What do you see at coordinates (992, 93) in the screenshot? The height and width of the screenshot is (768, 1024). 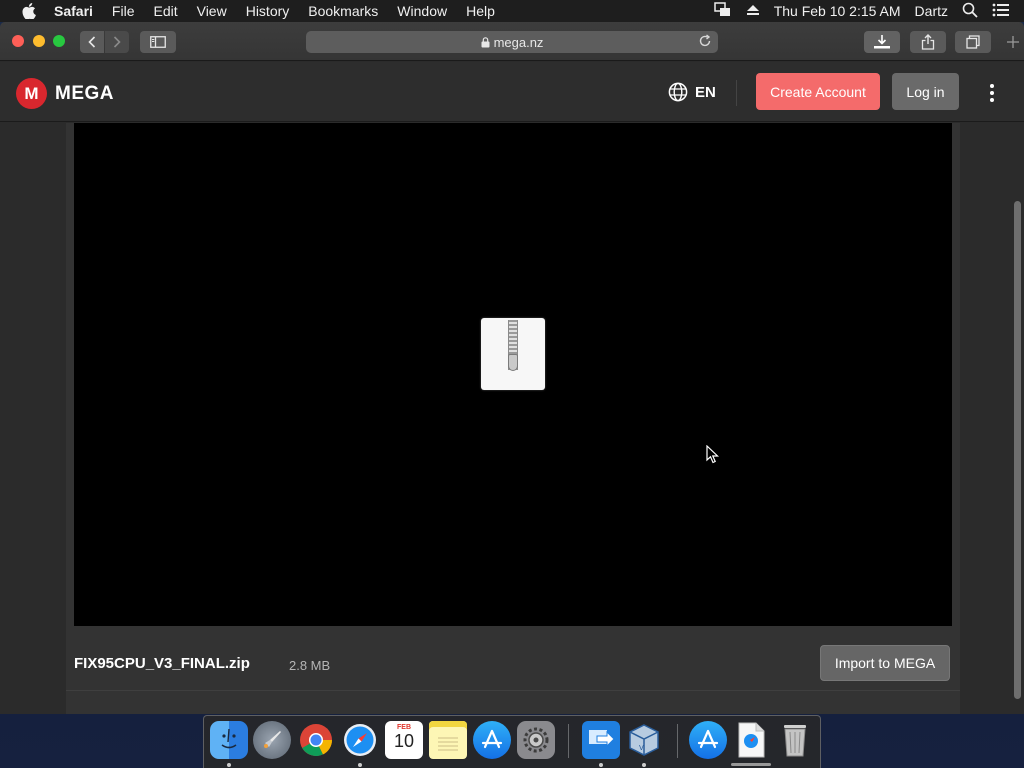 I see `more-options-icon` at bounding box center [992, 93].